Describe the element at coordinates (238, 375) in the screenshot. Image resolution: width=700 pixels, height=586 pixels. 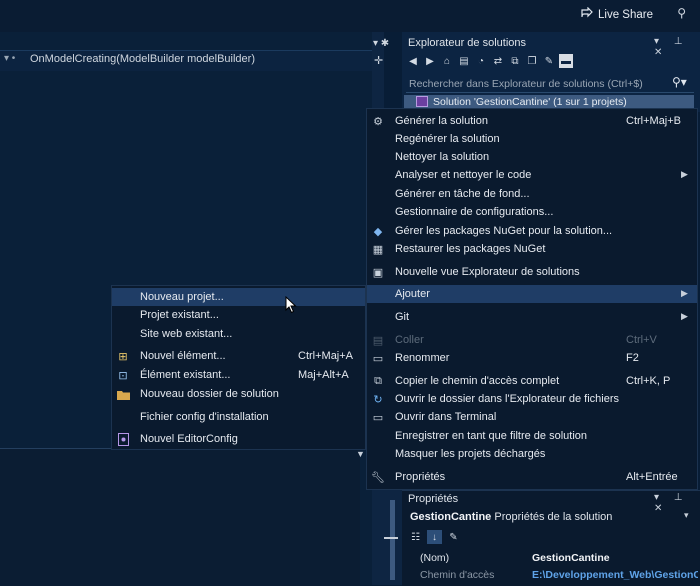
I see `submenu-item-existing-item: ⊡ Élément existant... Maj+Alt+A` at that location.